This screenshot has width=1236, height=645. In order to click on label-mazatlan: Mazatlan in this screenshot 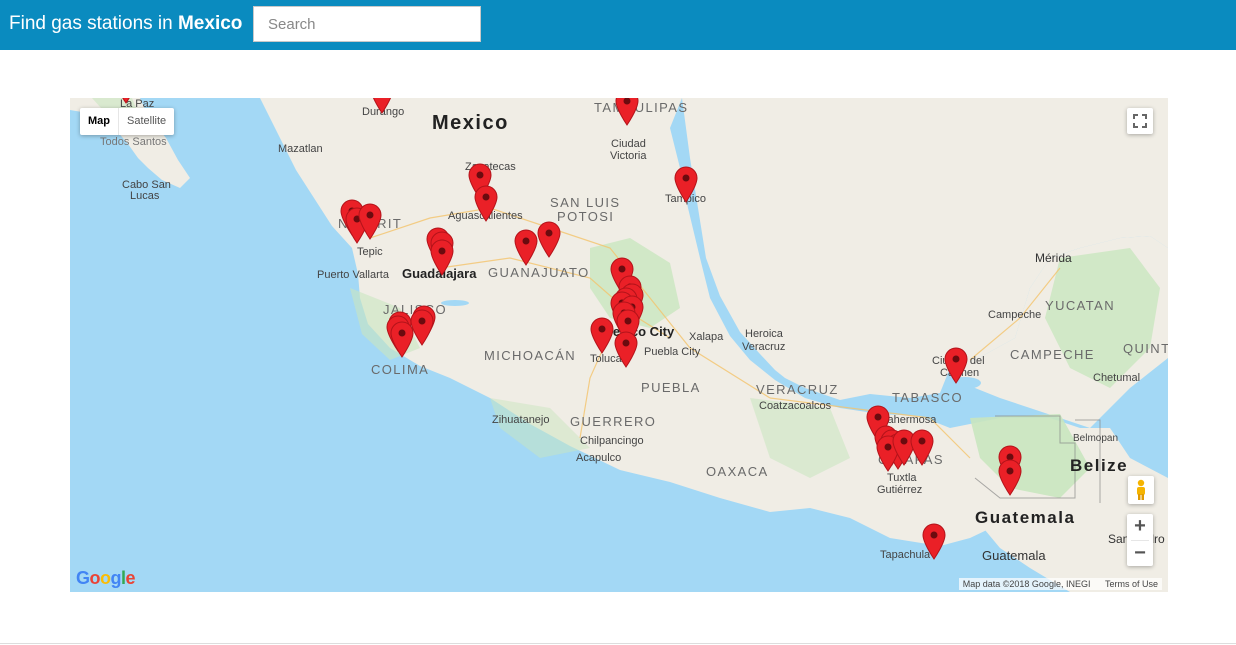, I will do `click(300, 149)`.